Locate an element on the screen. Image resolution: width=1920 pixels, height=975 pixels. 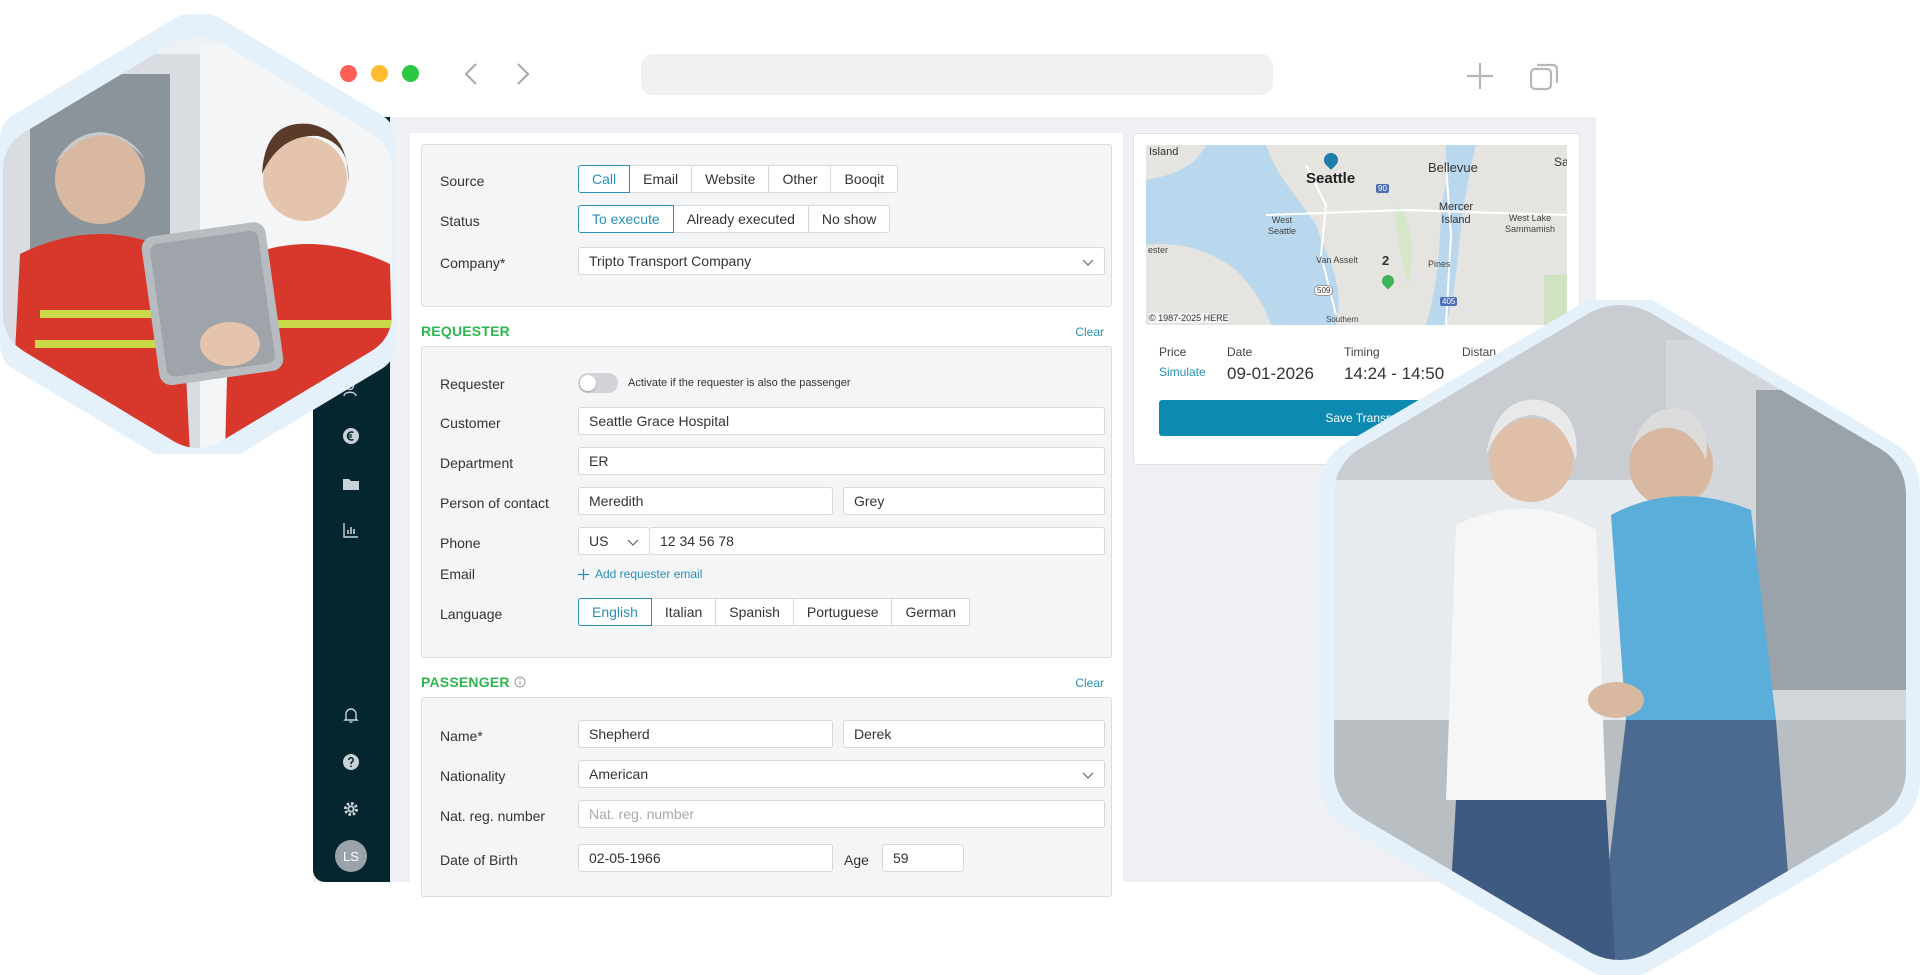
add-requester-email-link: Add requester email is located at coordinates (640, 574).